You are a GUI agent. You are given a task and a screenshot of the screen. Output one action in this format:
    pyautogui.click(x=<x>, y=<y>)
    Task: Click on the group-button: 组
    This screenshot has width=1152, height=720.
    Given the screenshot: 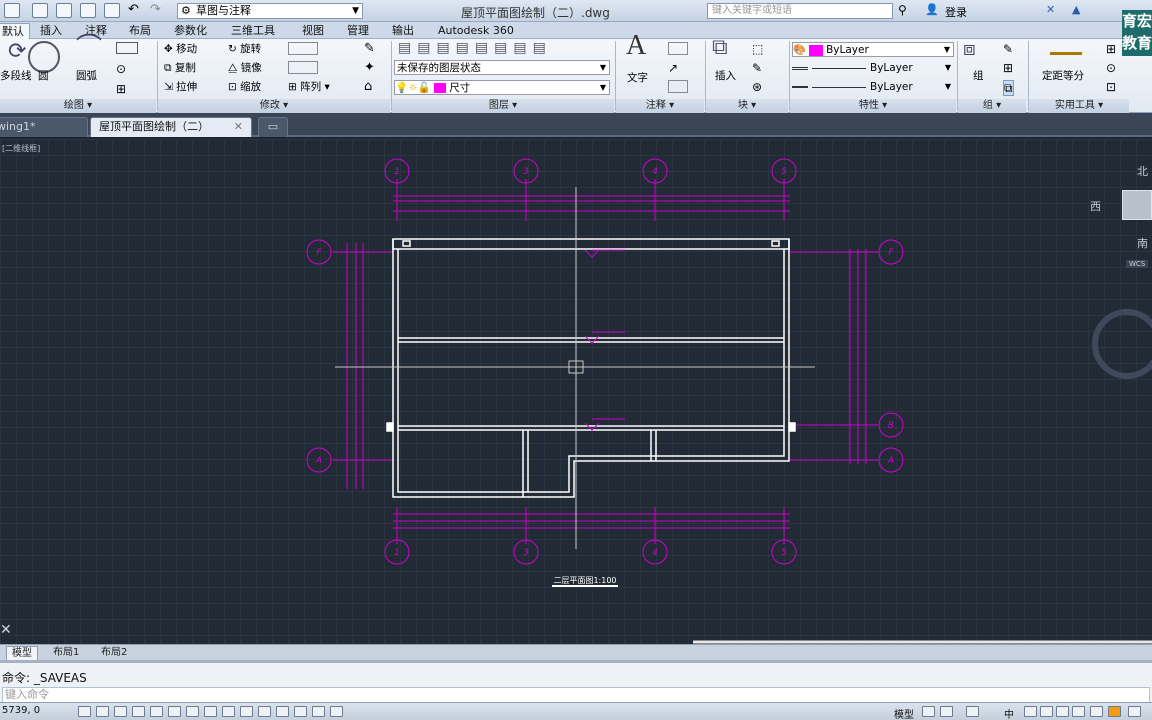 What is the action you would take?
    pyautogui.click(x=978, y=76)
    